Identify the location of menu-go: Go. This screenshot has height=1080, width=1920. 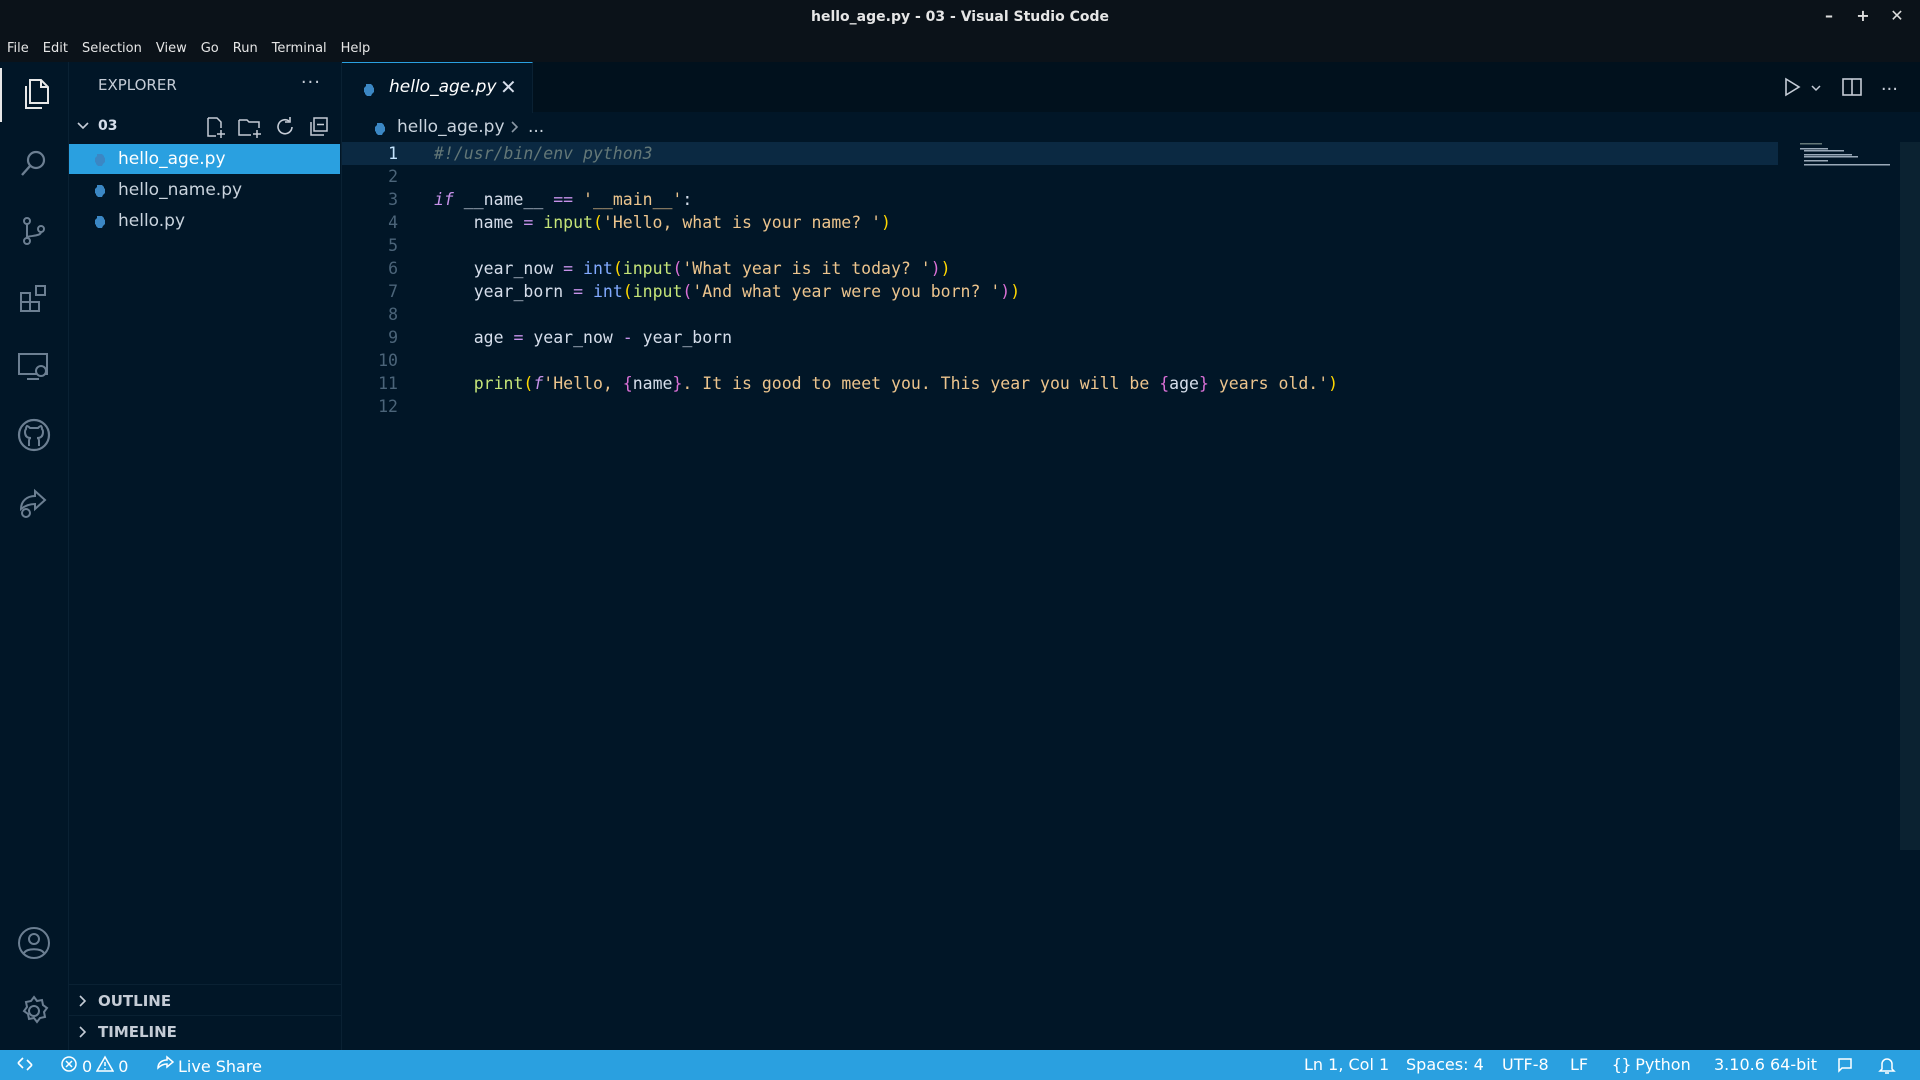
(210, 48).